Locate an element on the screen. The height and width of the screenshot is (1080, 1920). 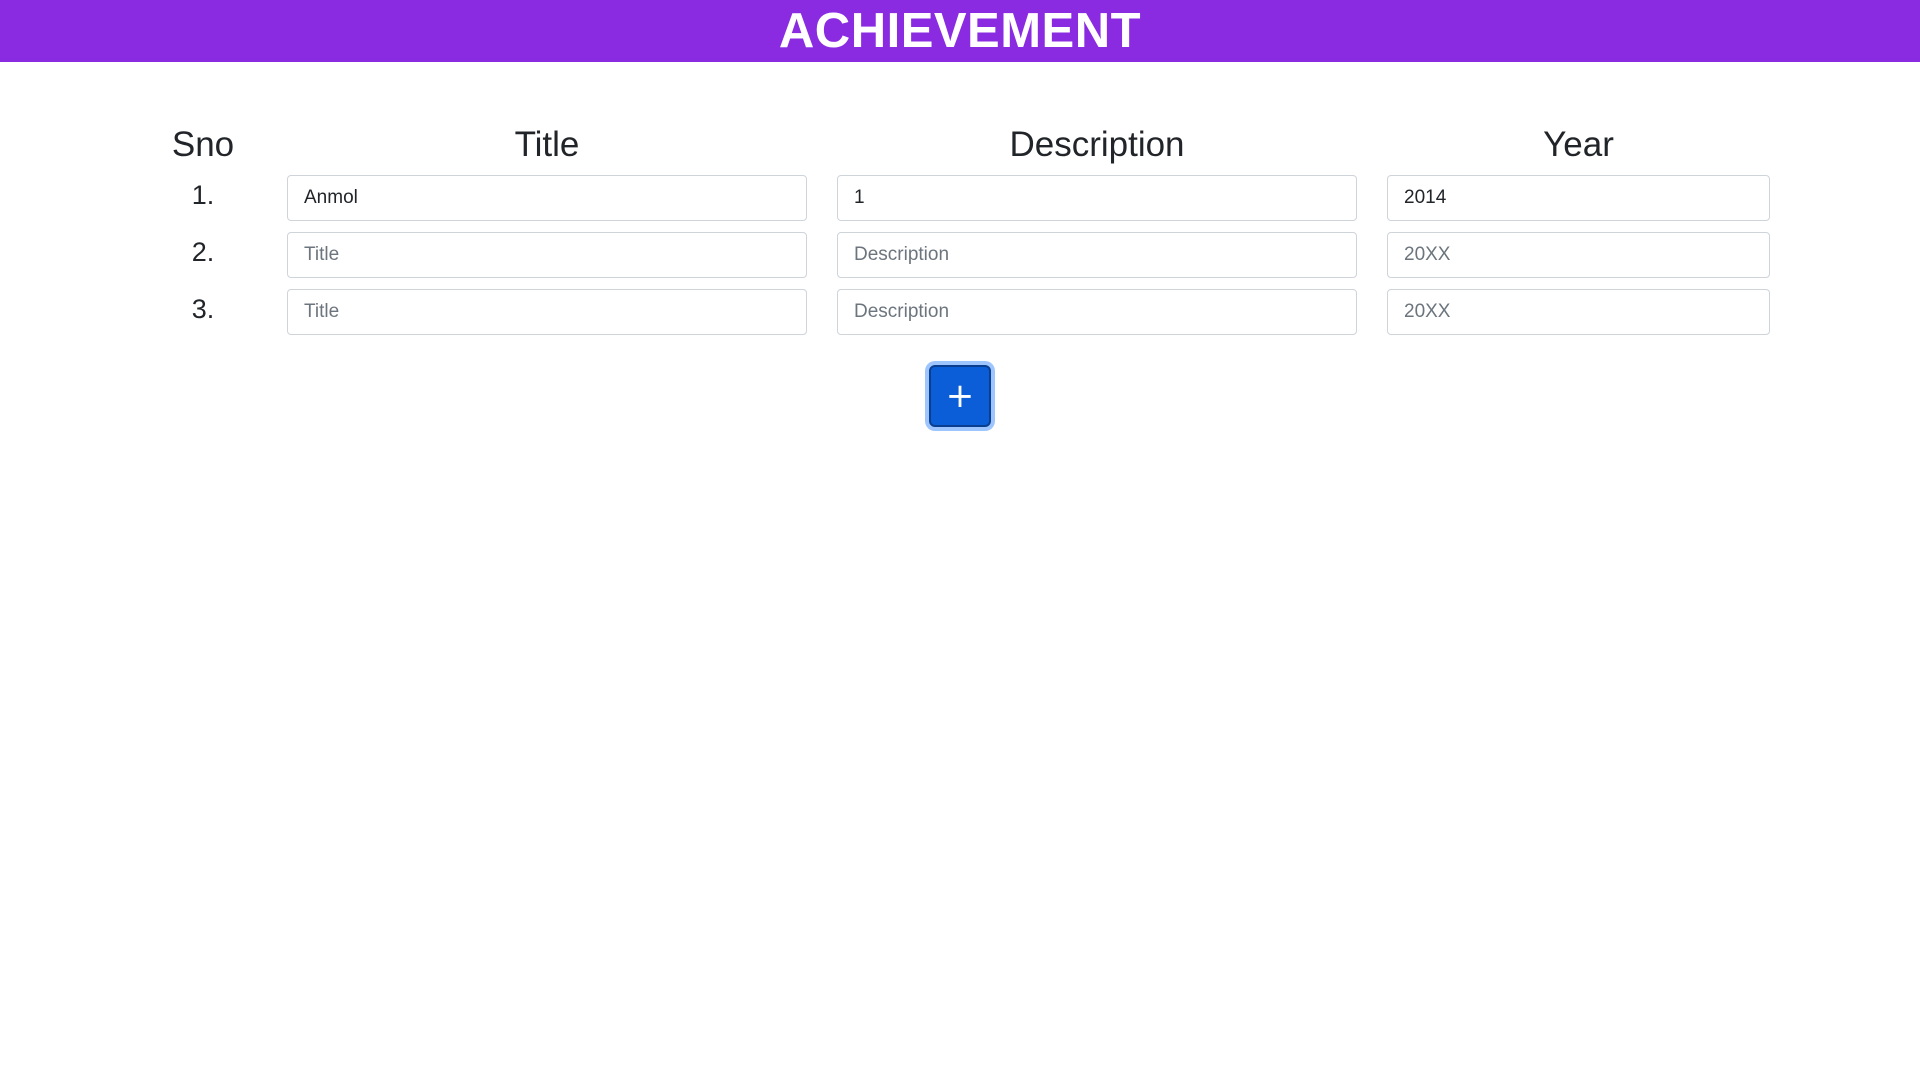
column-header-year: Year is located at coordinates (1578, 144).